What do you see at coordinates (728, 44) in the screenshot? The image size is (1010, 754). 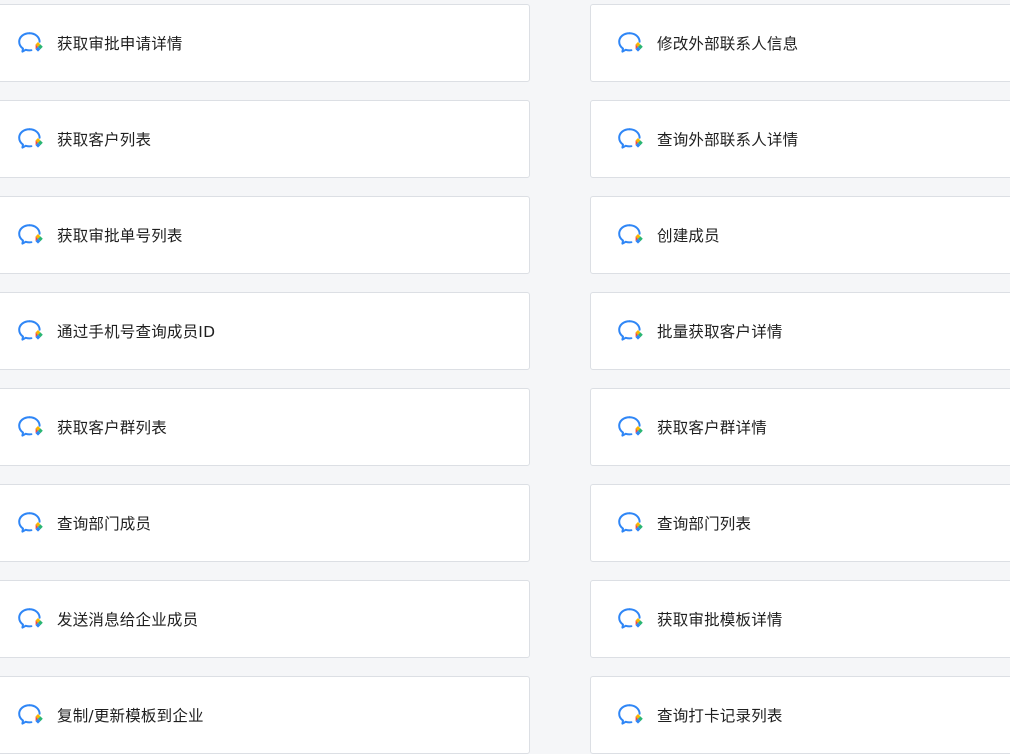 I see `api-card-label: 修改外部联系人信息` at bounding box center [728, 44].